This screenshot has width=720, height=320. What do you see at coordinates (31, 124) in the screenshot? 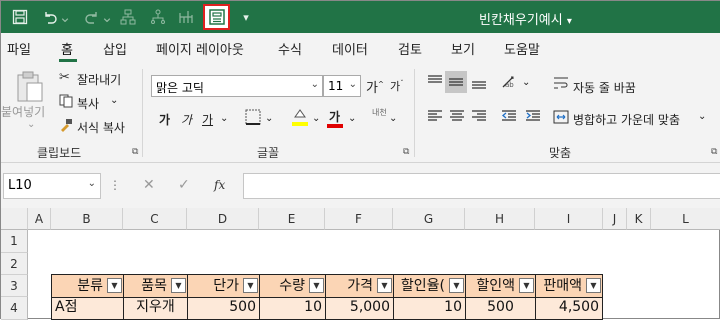
I see `paste-dropdown-icon: ⌄` at bounding box center [31, 124].